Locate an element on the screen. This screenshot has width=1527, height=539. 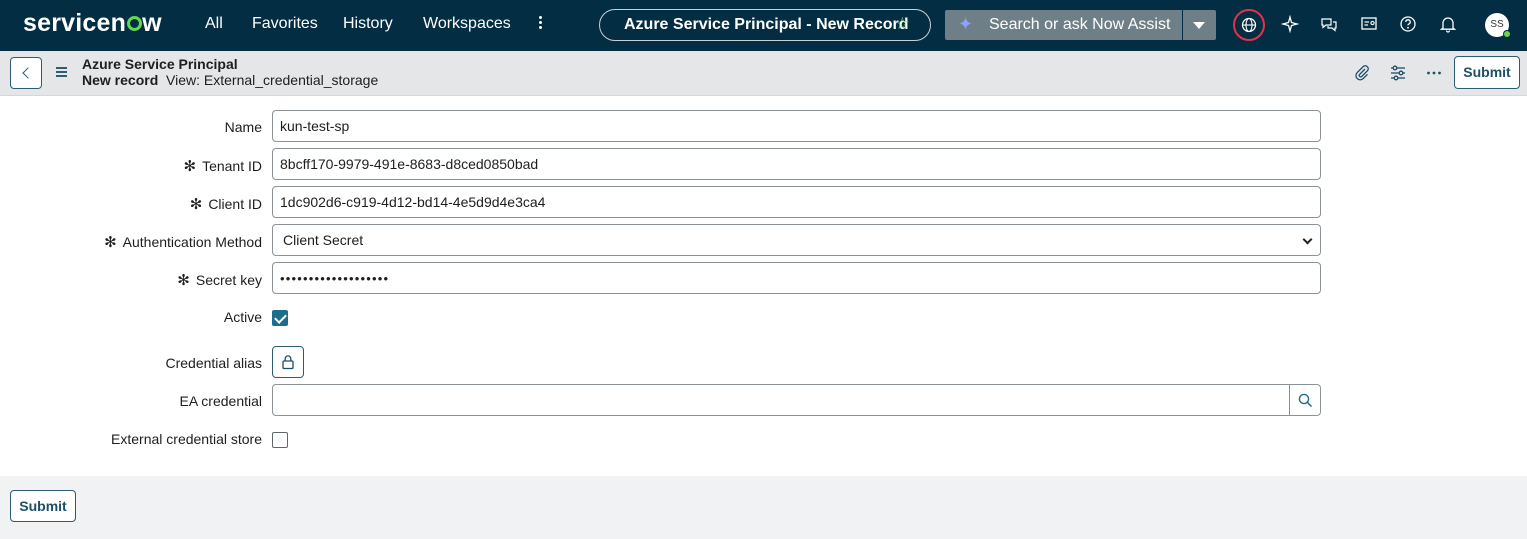
submit-button-bottom: Submit is located at coordinates (43, 506).